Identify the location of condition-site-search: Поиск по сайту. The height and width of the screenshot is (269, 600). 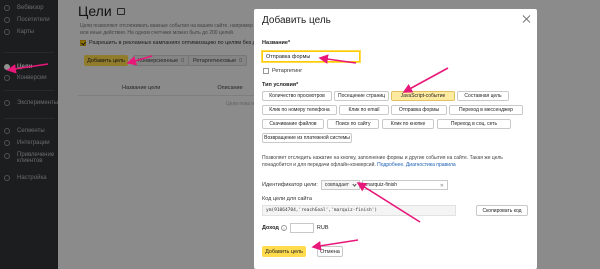
(353, 124).